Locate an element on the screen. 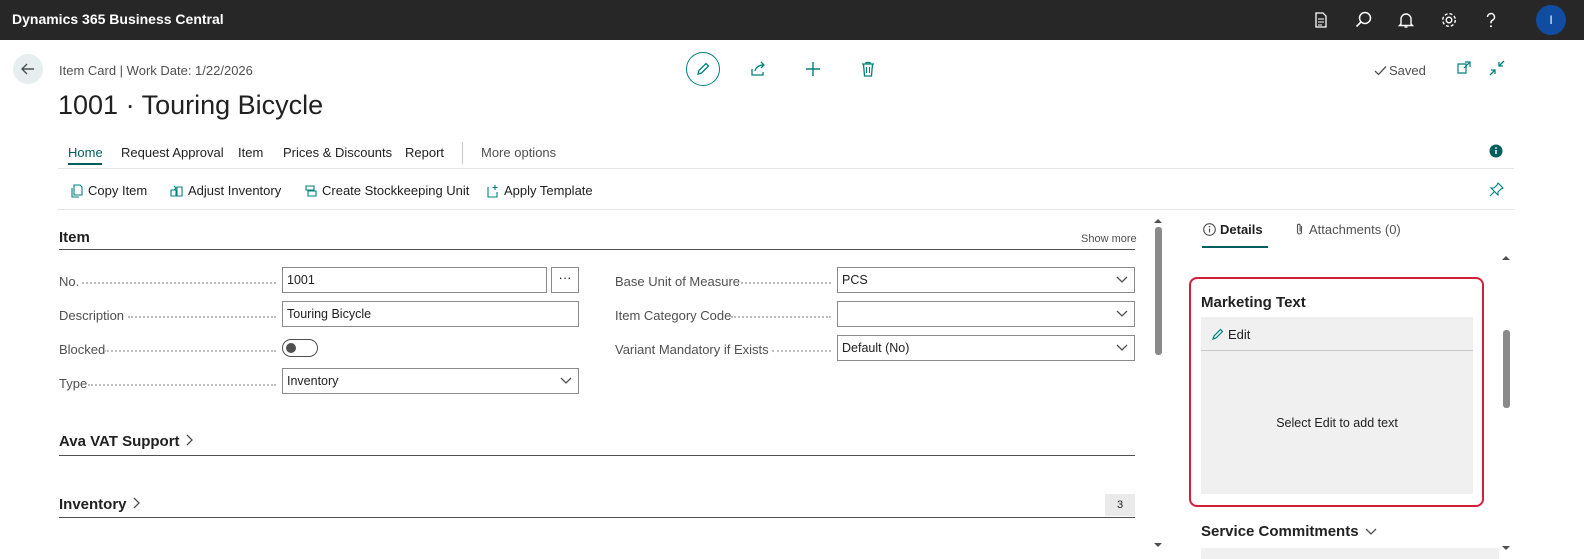 This screenshot has width=1584, height=559. blocked-toggle is located at coordinates (300, 348).